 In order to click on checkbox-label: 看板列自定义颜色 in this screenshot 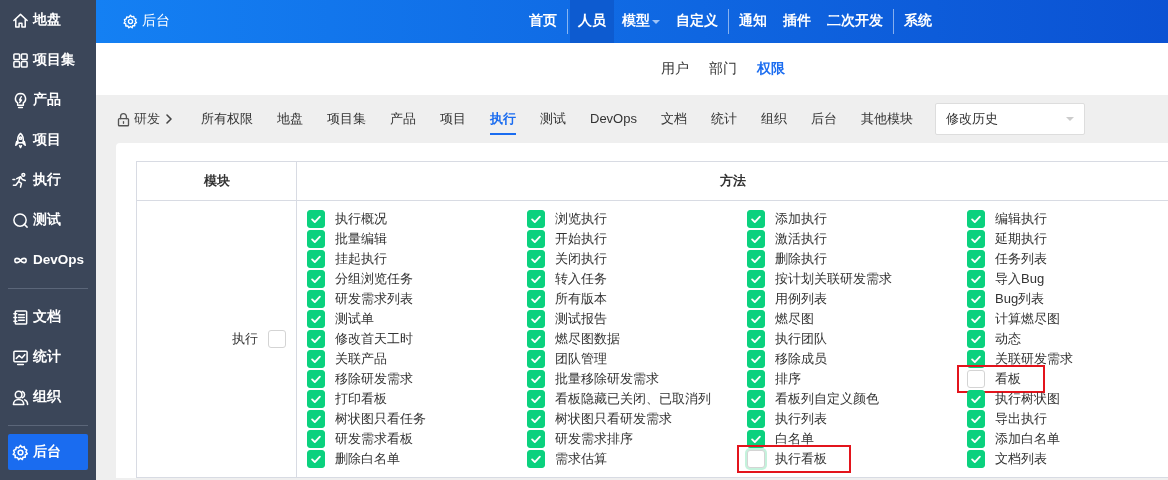, I will do `click(827, 399)`.